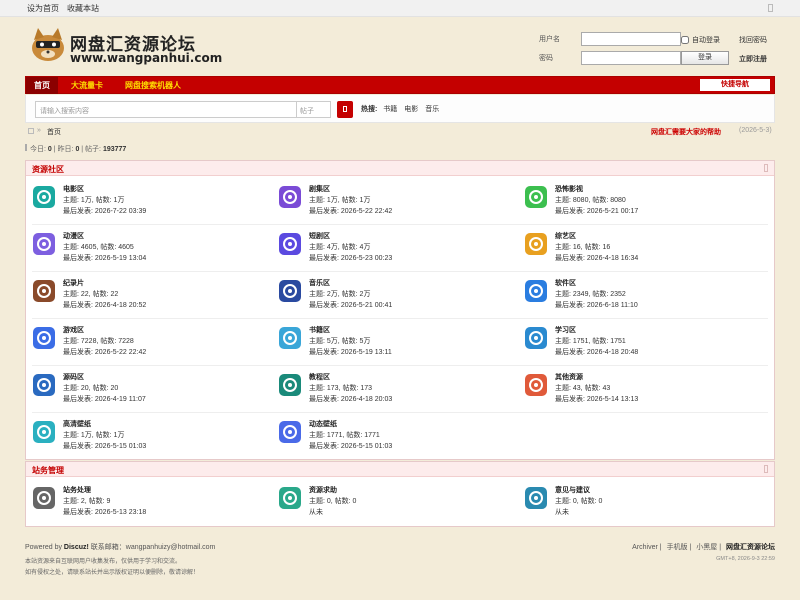  I want to click on forum-name: 短剧区, so click(319, 236).